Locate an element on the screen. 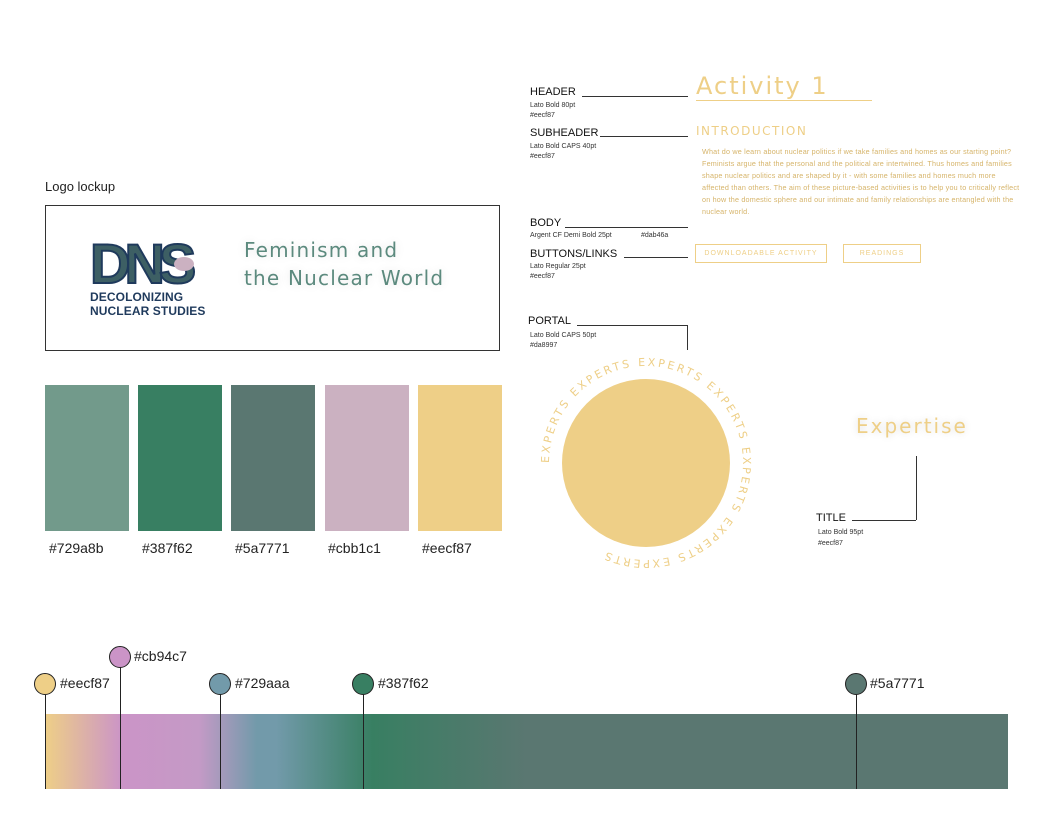  dns-logo-mark: DNS is located at coordinates (146, 263).